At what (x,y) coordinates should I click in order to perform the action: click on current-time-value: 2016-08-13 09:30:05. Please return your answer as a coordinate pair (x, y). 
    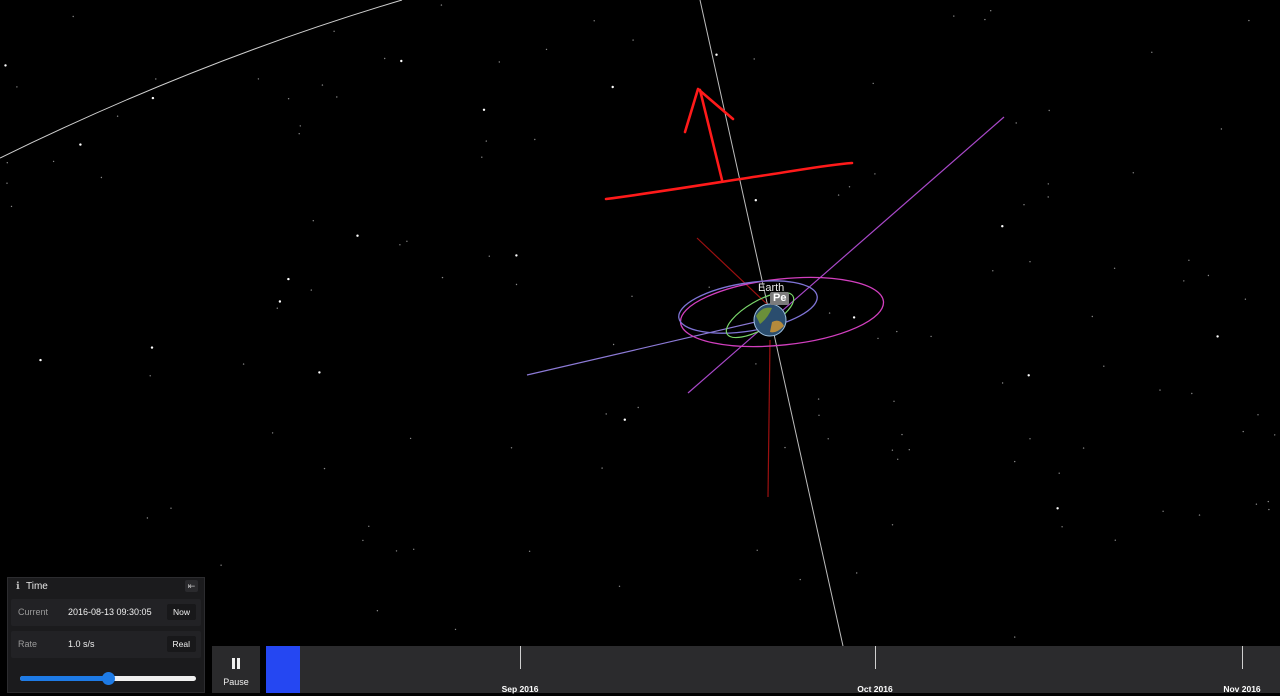
    Looking at the image, I should click on (110, 612).